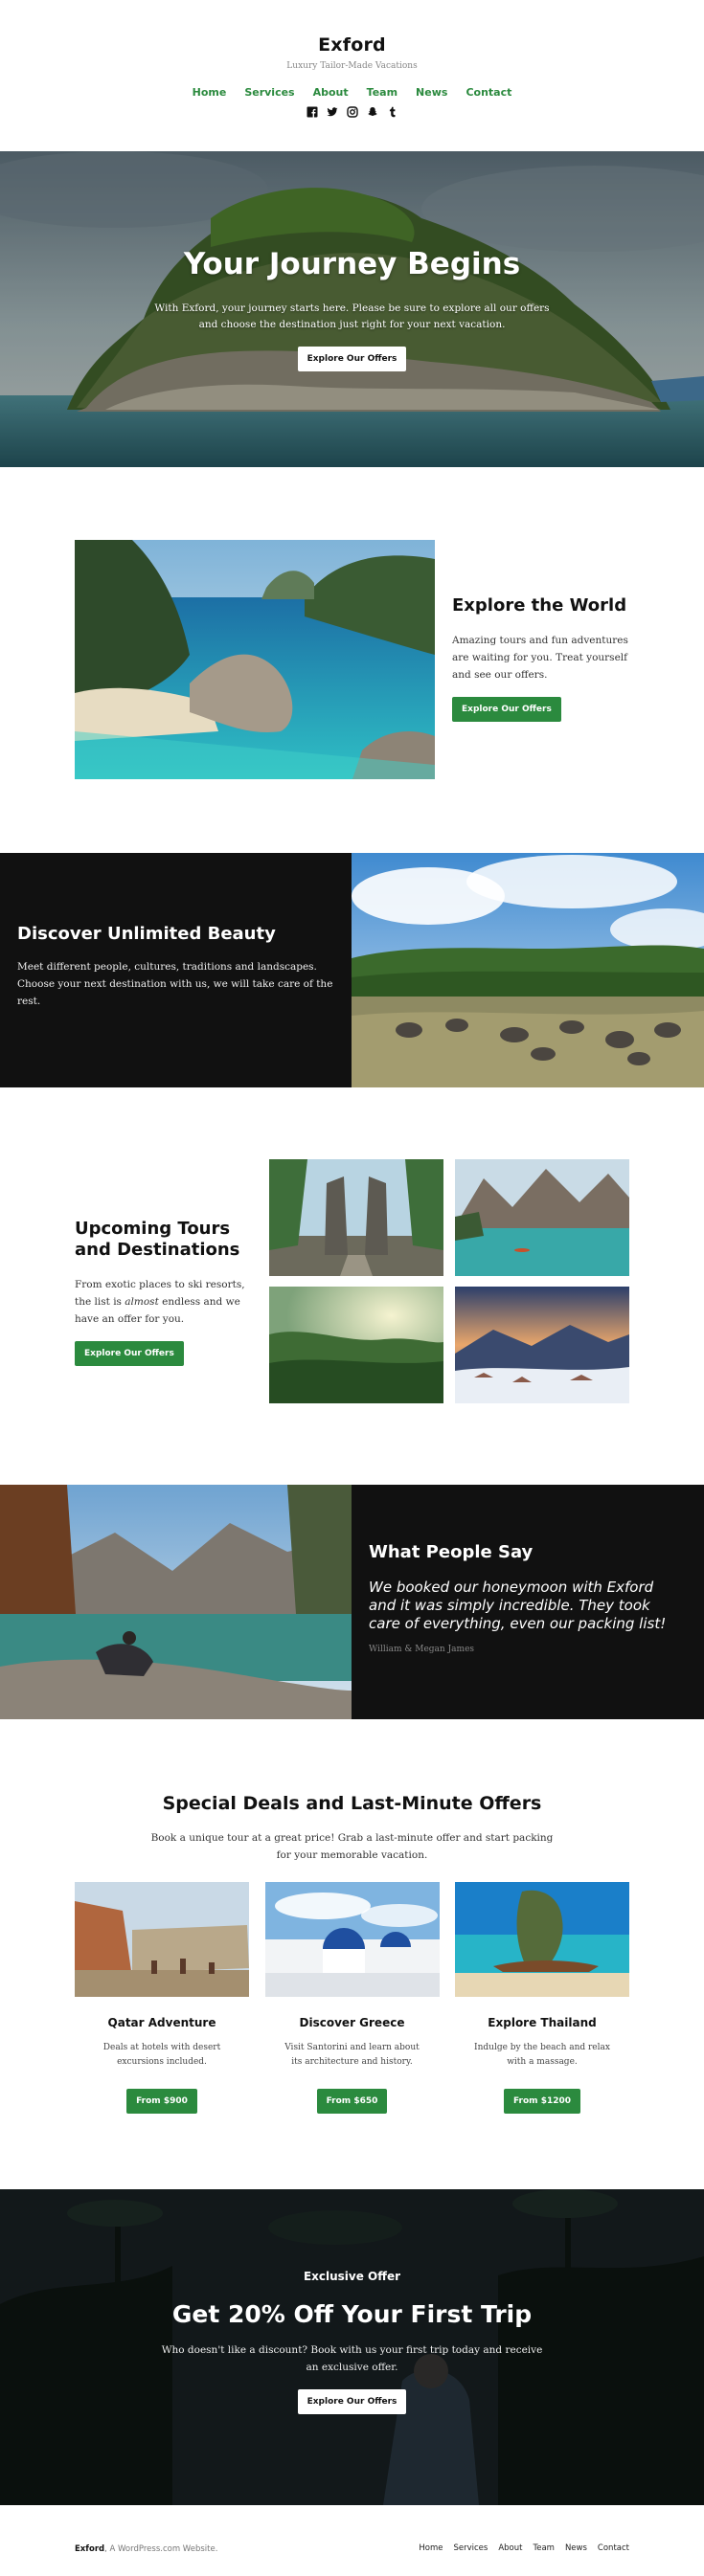 The width and height of the screenshot is (704, 2576). What do you see at coordinates (352, 2023) in the screenshot?
I see `deal-title: Discover Greece` at bounding box center [352, 2023].